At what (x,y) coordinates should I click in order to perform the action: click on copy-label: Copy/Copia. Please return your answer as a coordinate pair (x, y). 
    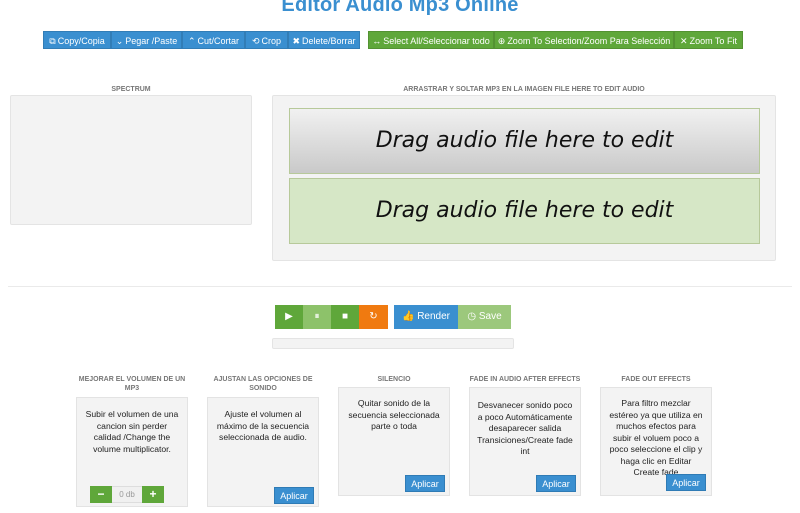
    Looking at the image, I should click on (81, 41).